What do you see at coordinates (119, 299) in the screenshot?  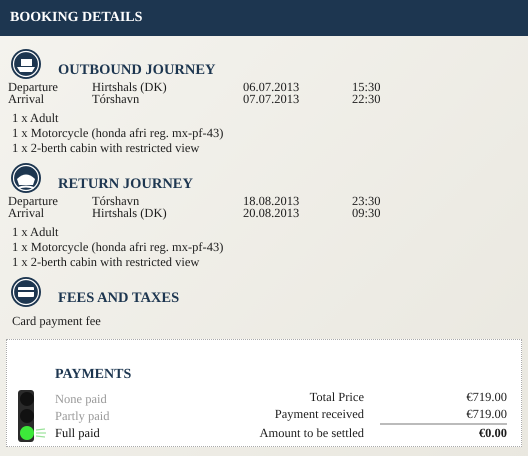 I see `section-title: FEES AND TAXES` at bounding box center [119, 299].